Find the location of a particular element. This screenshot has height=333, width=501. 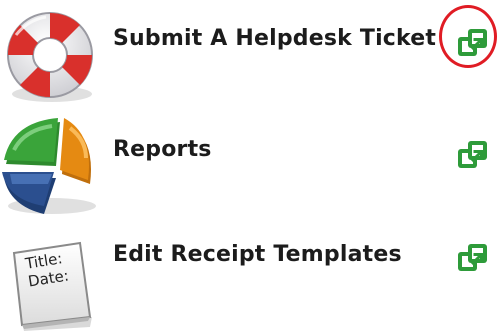

menu-item-label: Submit A Helpdesk Ticket is located at coordinates (275, 38).